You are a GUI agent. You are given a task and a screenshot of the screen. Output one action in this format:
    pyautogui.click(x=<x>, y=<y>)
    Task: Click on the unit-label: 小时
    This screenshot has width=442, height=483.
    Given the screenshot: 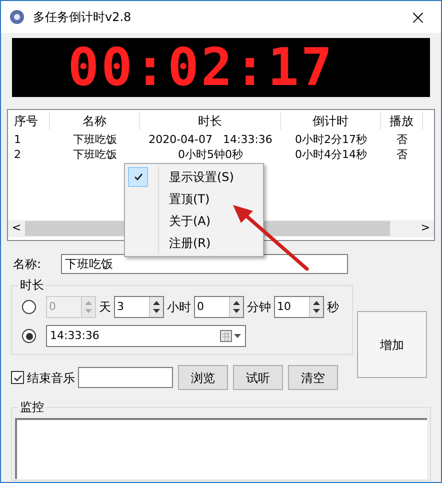 What is the action you would take?
    pyautogui.click(x=179, y=307)
    